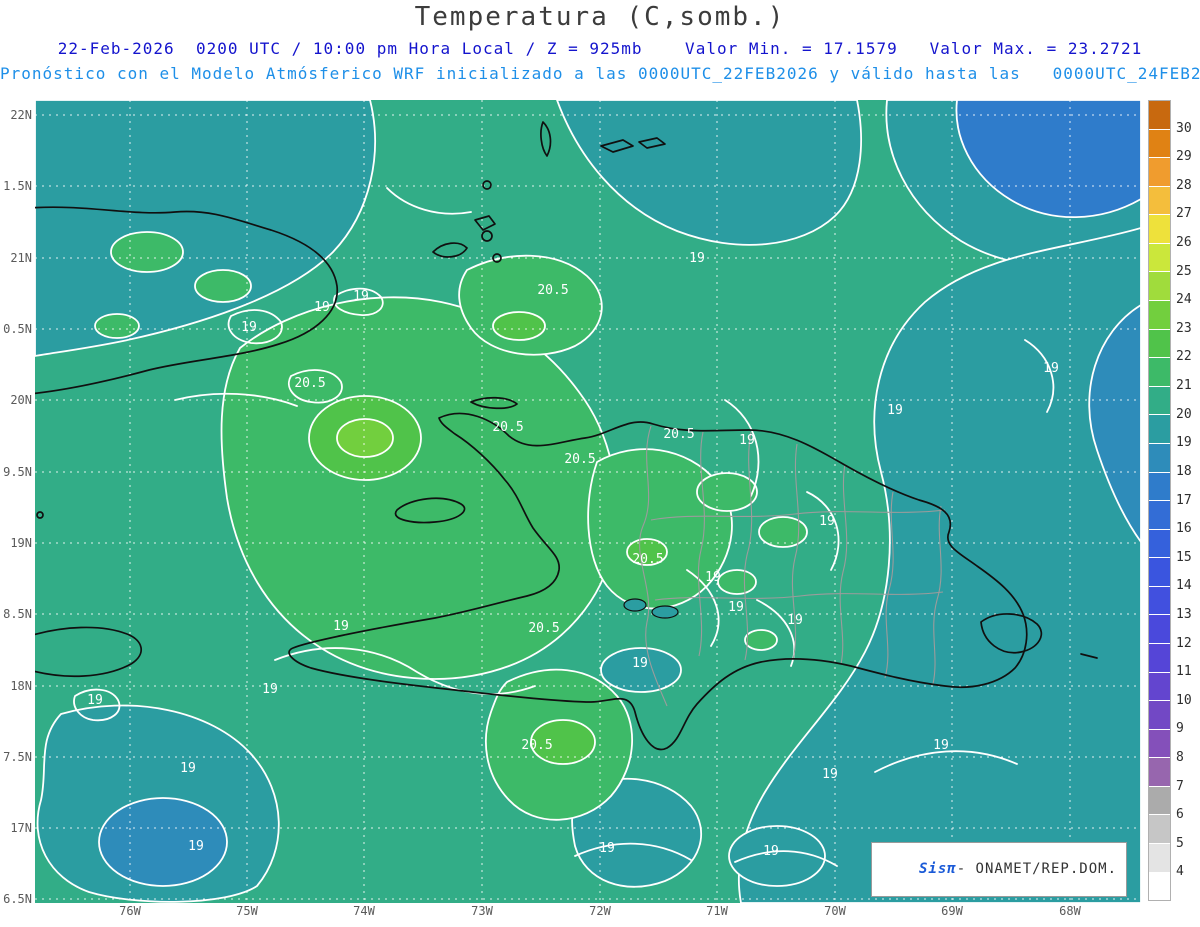 Image resolution: width=1200 pixels, height=927 pixels. I want to click on colorbar-tick-label: 30, so click(1184, 128).